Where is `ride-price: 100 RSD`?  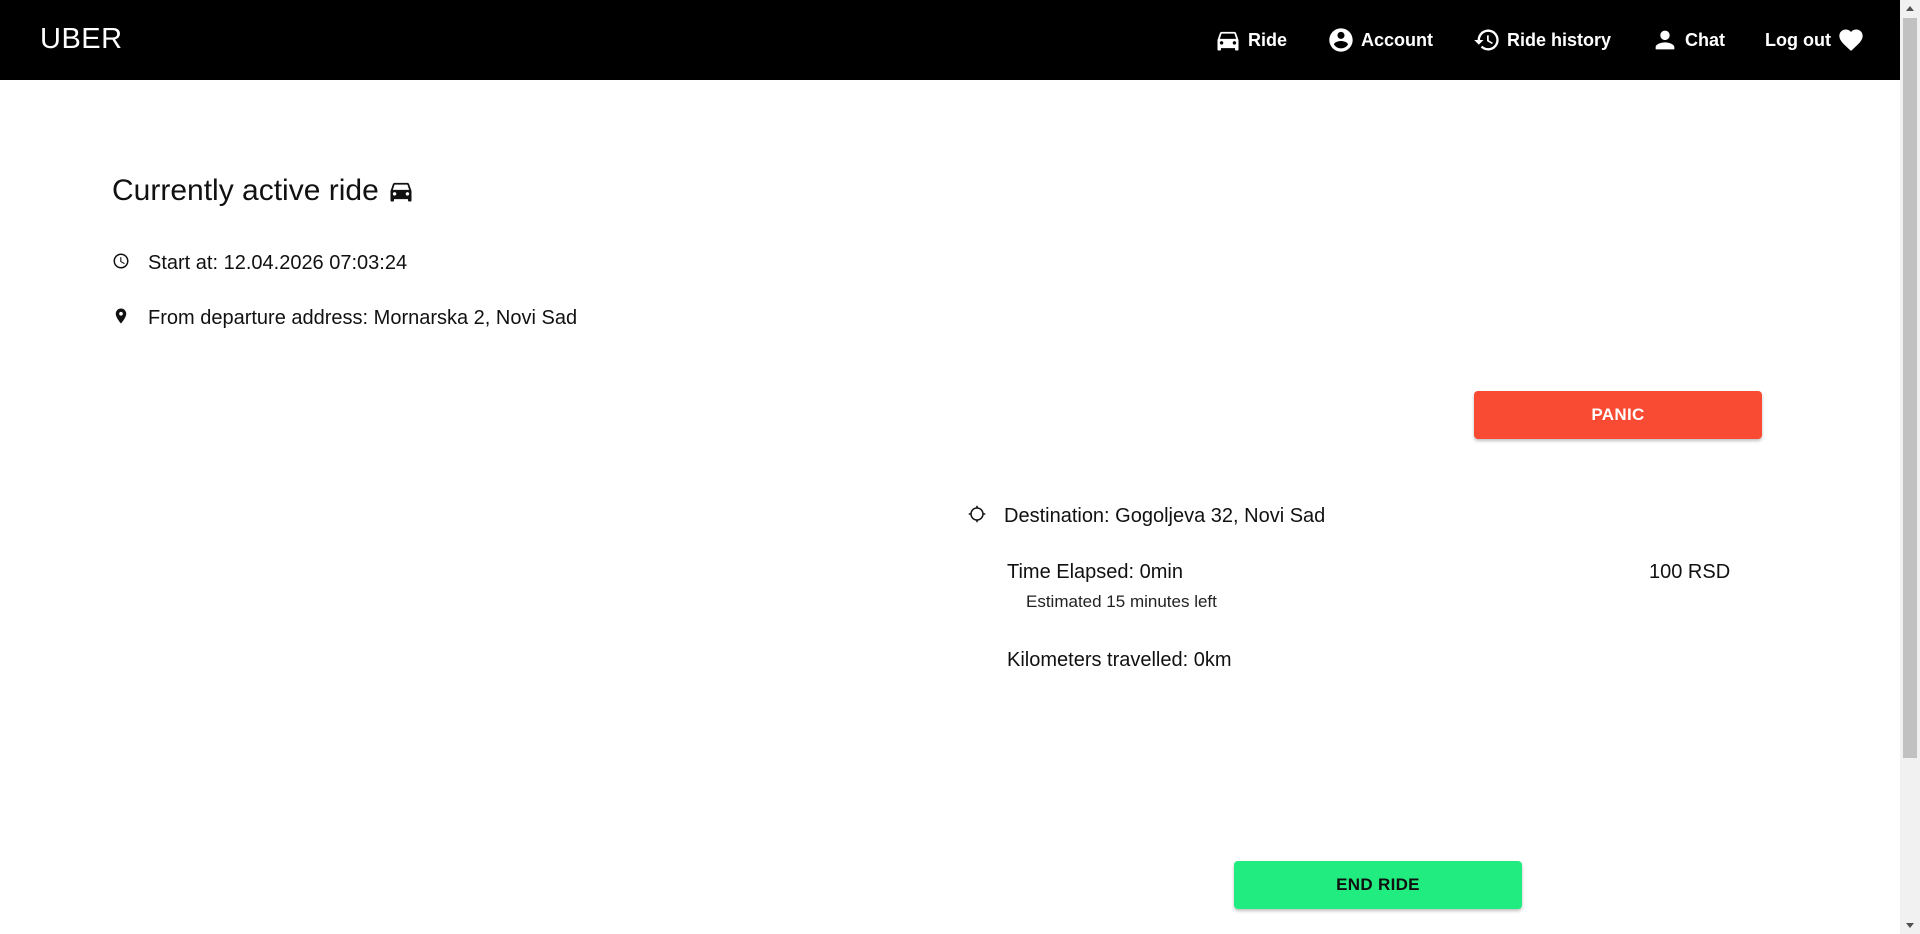 ride-price: 100 RSD is located at coordinates (1690, 572).